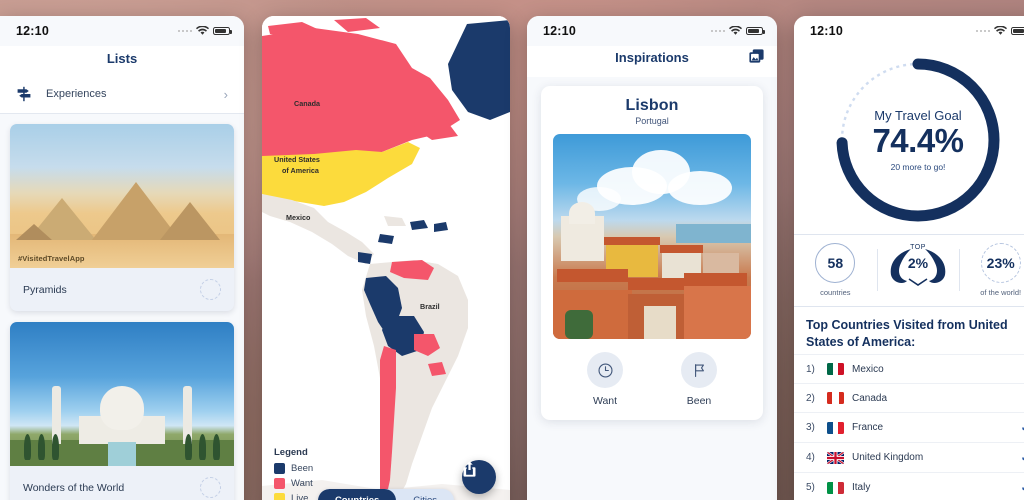 The image size is (1024, 500). I want to click on action-been: Been, so click(699, 379).